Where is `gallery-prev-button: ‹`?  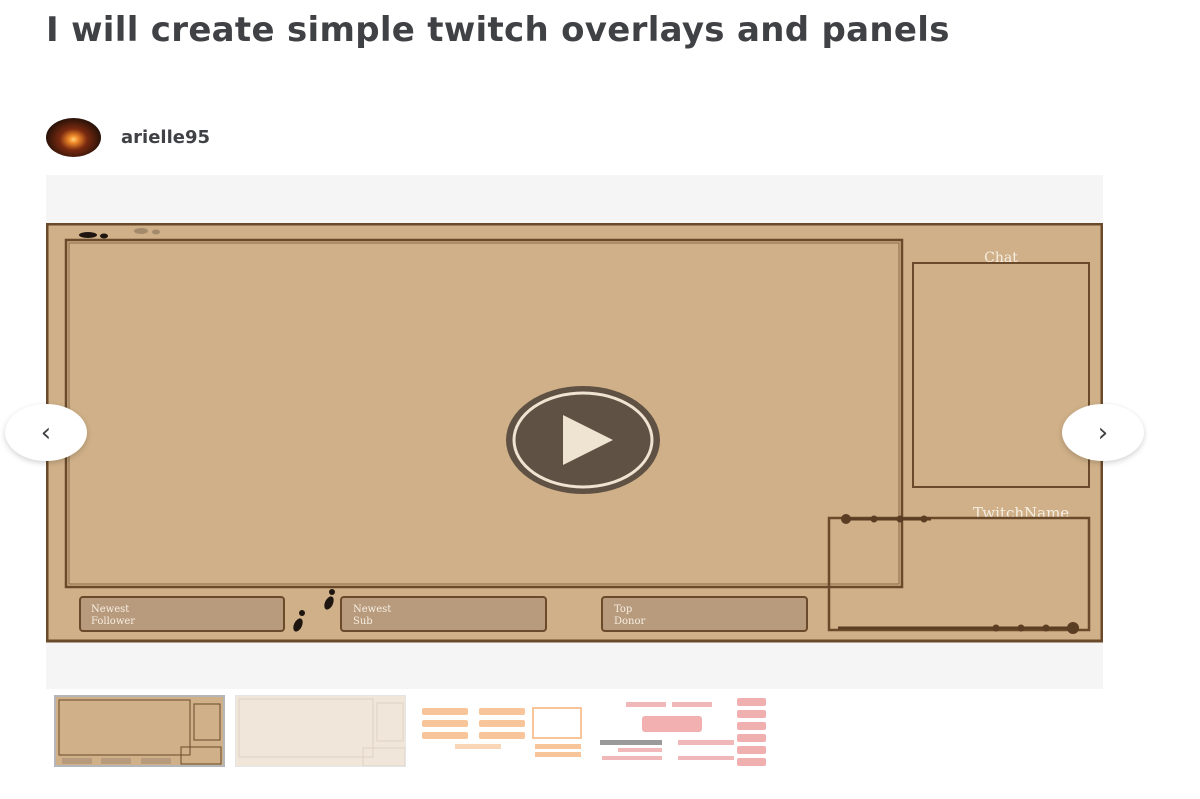 gallery-prev-button: ‹ is located at coordinates (46, 432).